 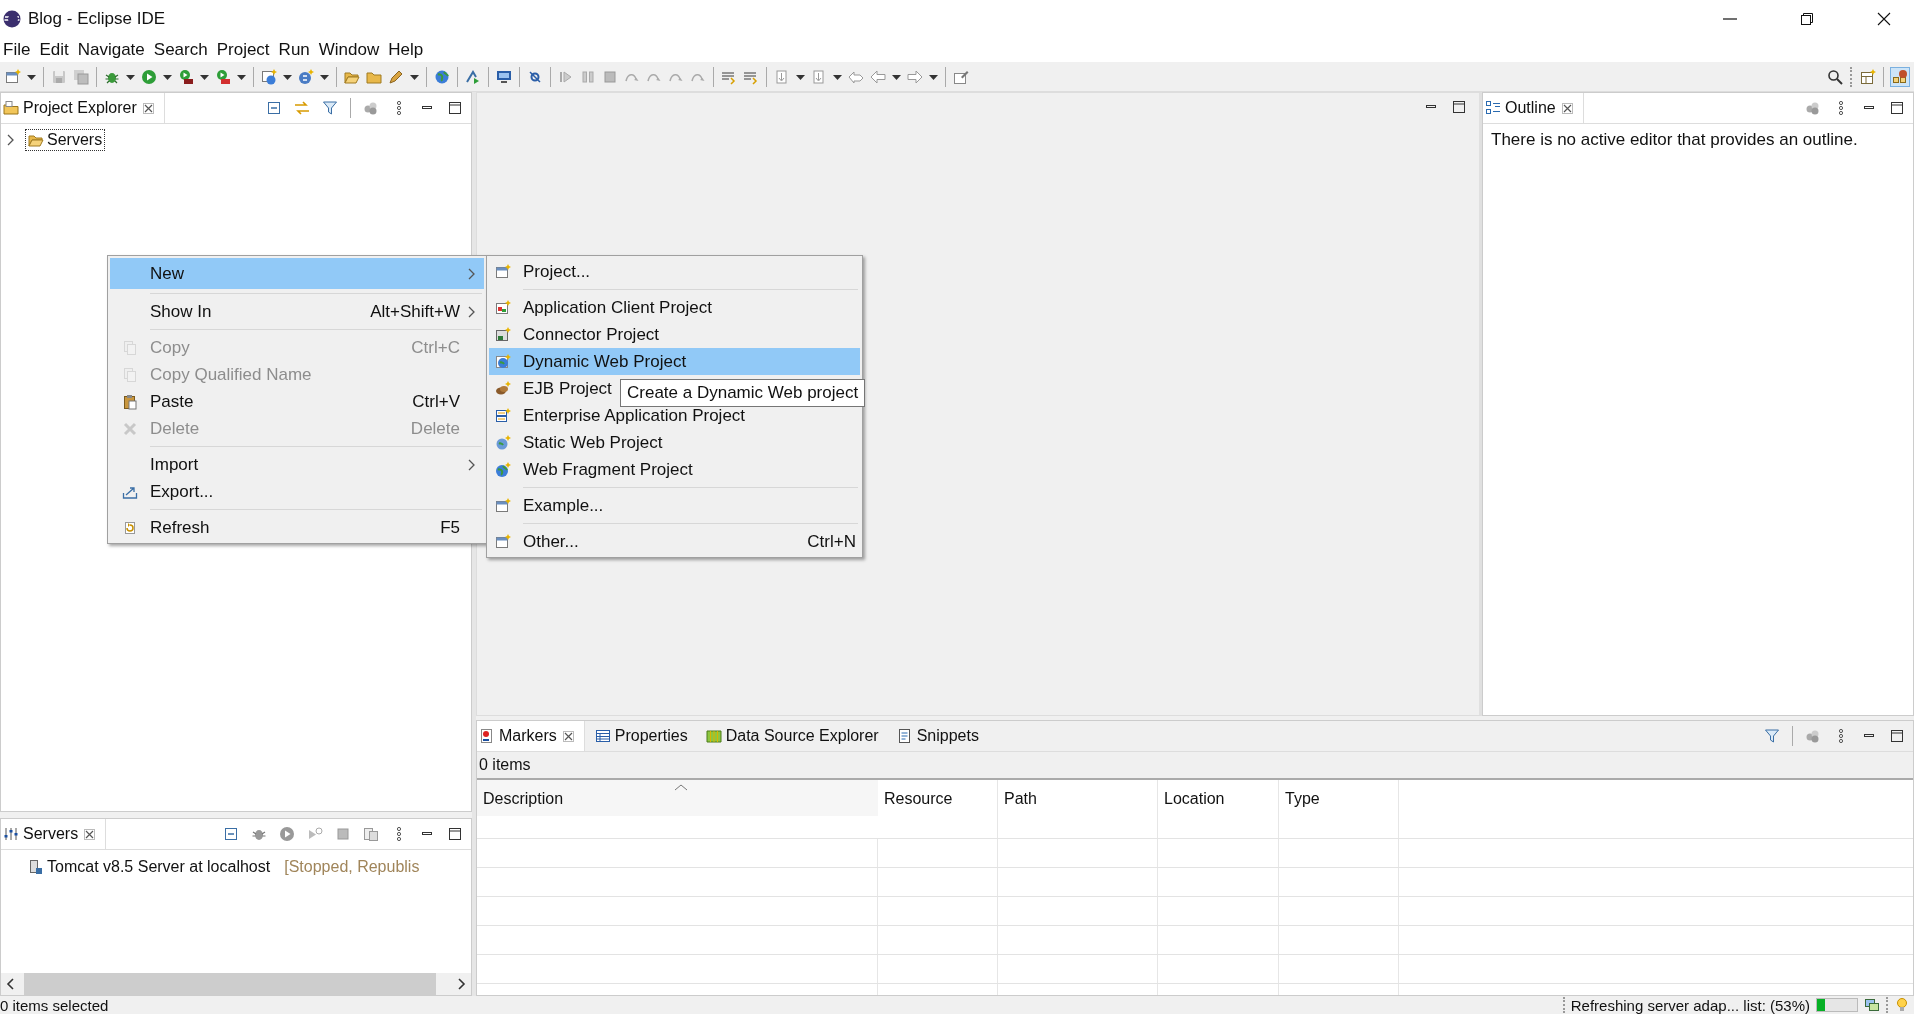 What do you see at coordinates (831, 541) in the screenshot?
I see `shortcut-text: Ctrl+N` at bounding box center [831, 541].